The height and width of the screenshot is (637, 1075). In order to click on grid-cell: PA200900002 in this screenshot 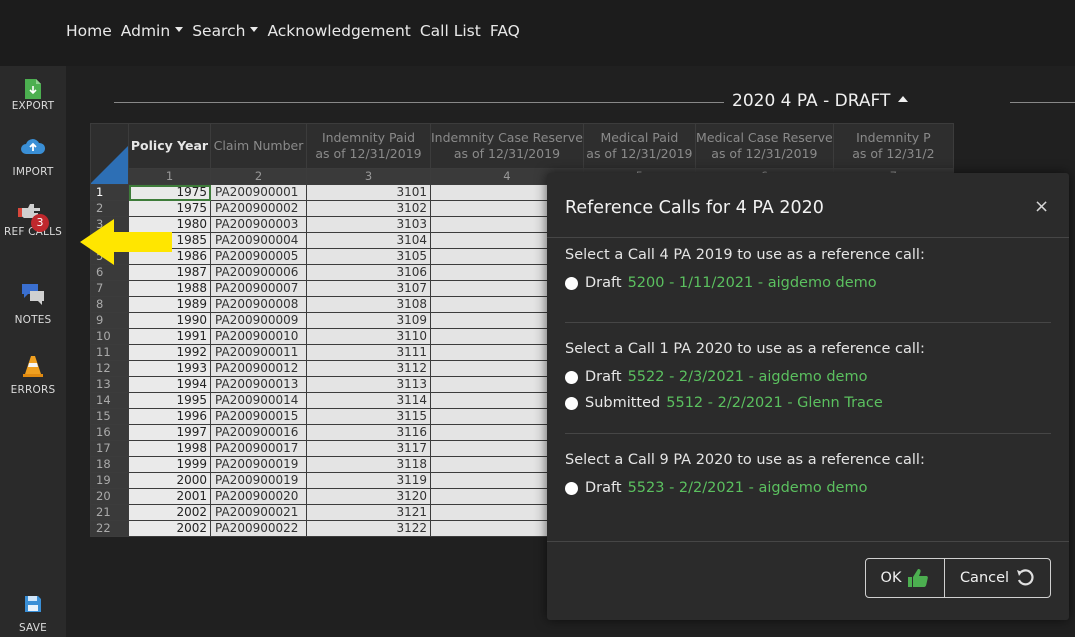, I will do `click(258, 208)`.